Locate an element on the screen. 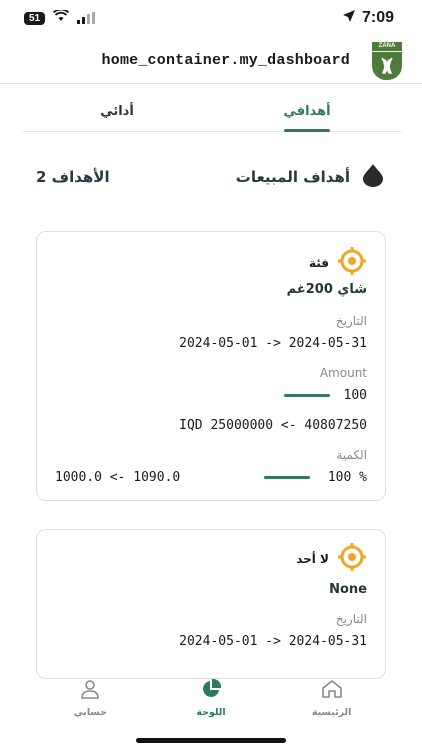  card-product-row: None is located at coordinates (211, 589).